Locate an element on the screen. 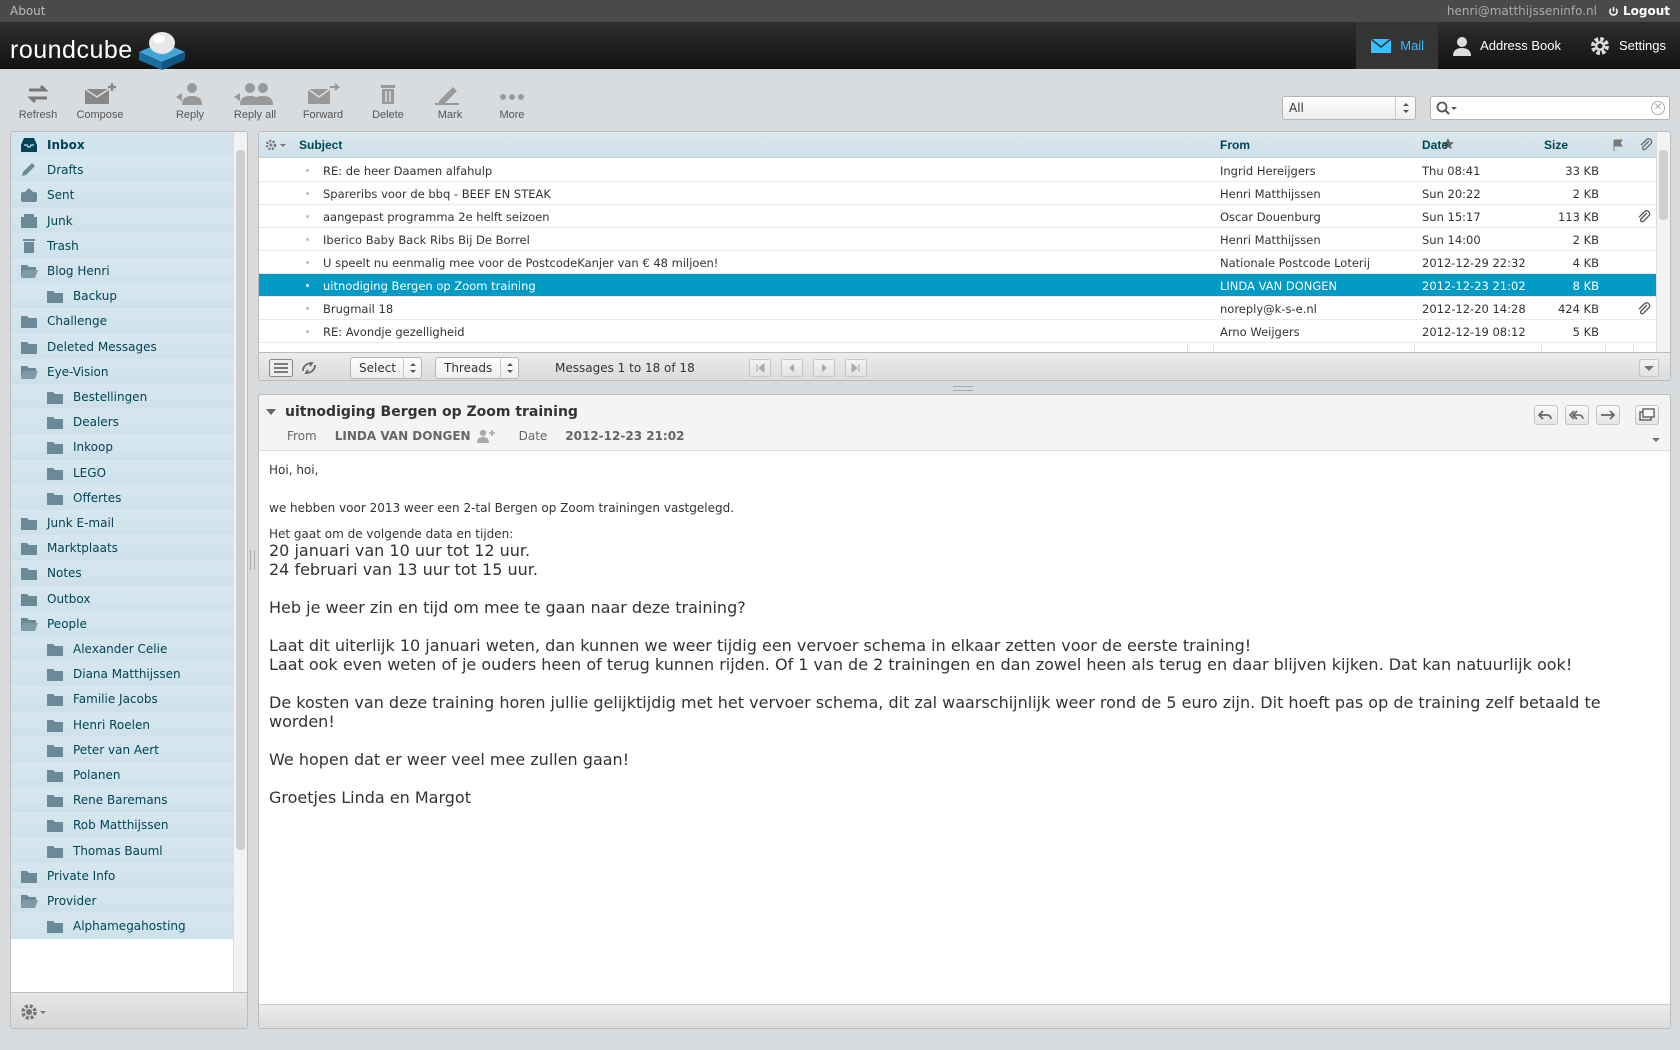 The image size is (1680, 1050). folder-item-henri-roelen: Henri Roelen is located at coordinates (122, 725).